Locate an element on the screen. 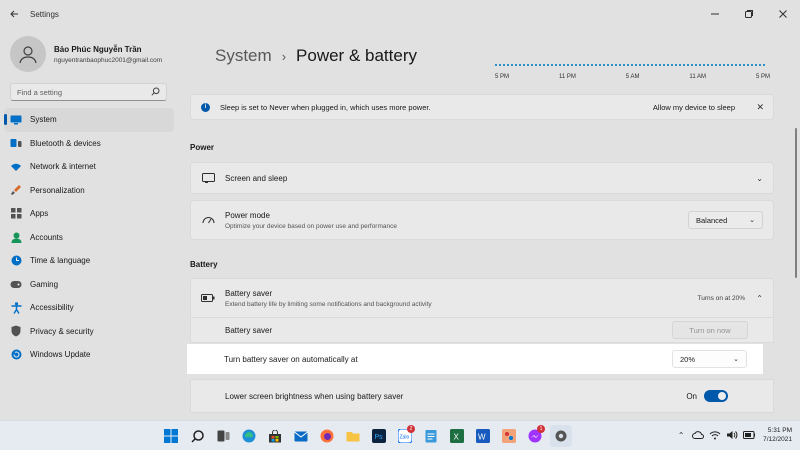 The width and height of the screenshot is (800, 450). word-icon: W is located at coordinates (483, 436).